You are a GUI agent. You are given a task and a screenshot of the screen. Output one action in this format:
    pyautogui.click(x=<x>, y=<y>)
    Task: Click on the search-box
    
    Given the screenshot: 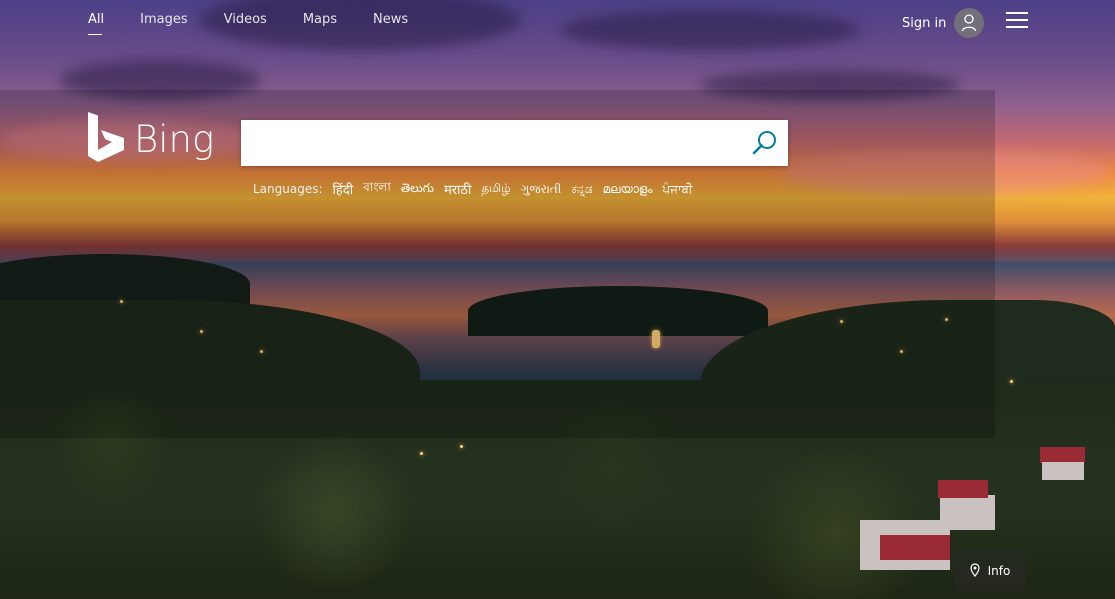 What is the action you would take?
    pyautogui.click(x=514, y=143)
    